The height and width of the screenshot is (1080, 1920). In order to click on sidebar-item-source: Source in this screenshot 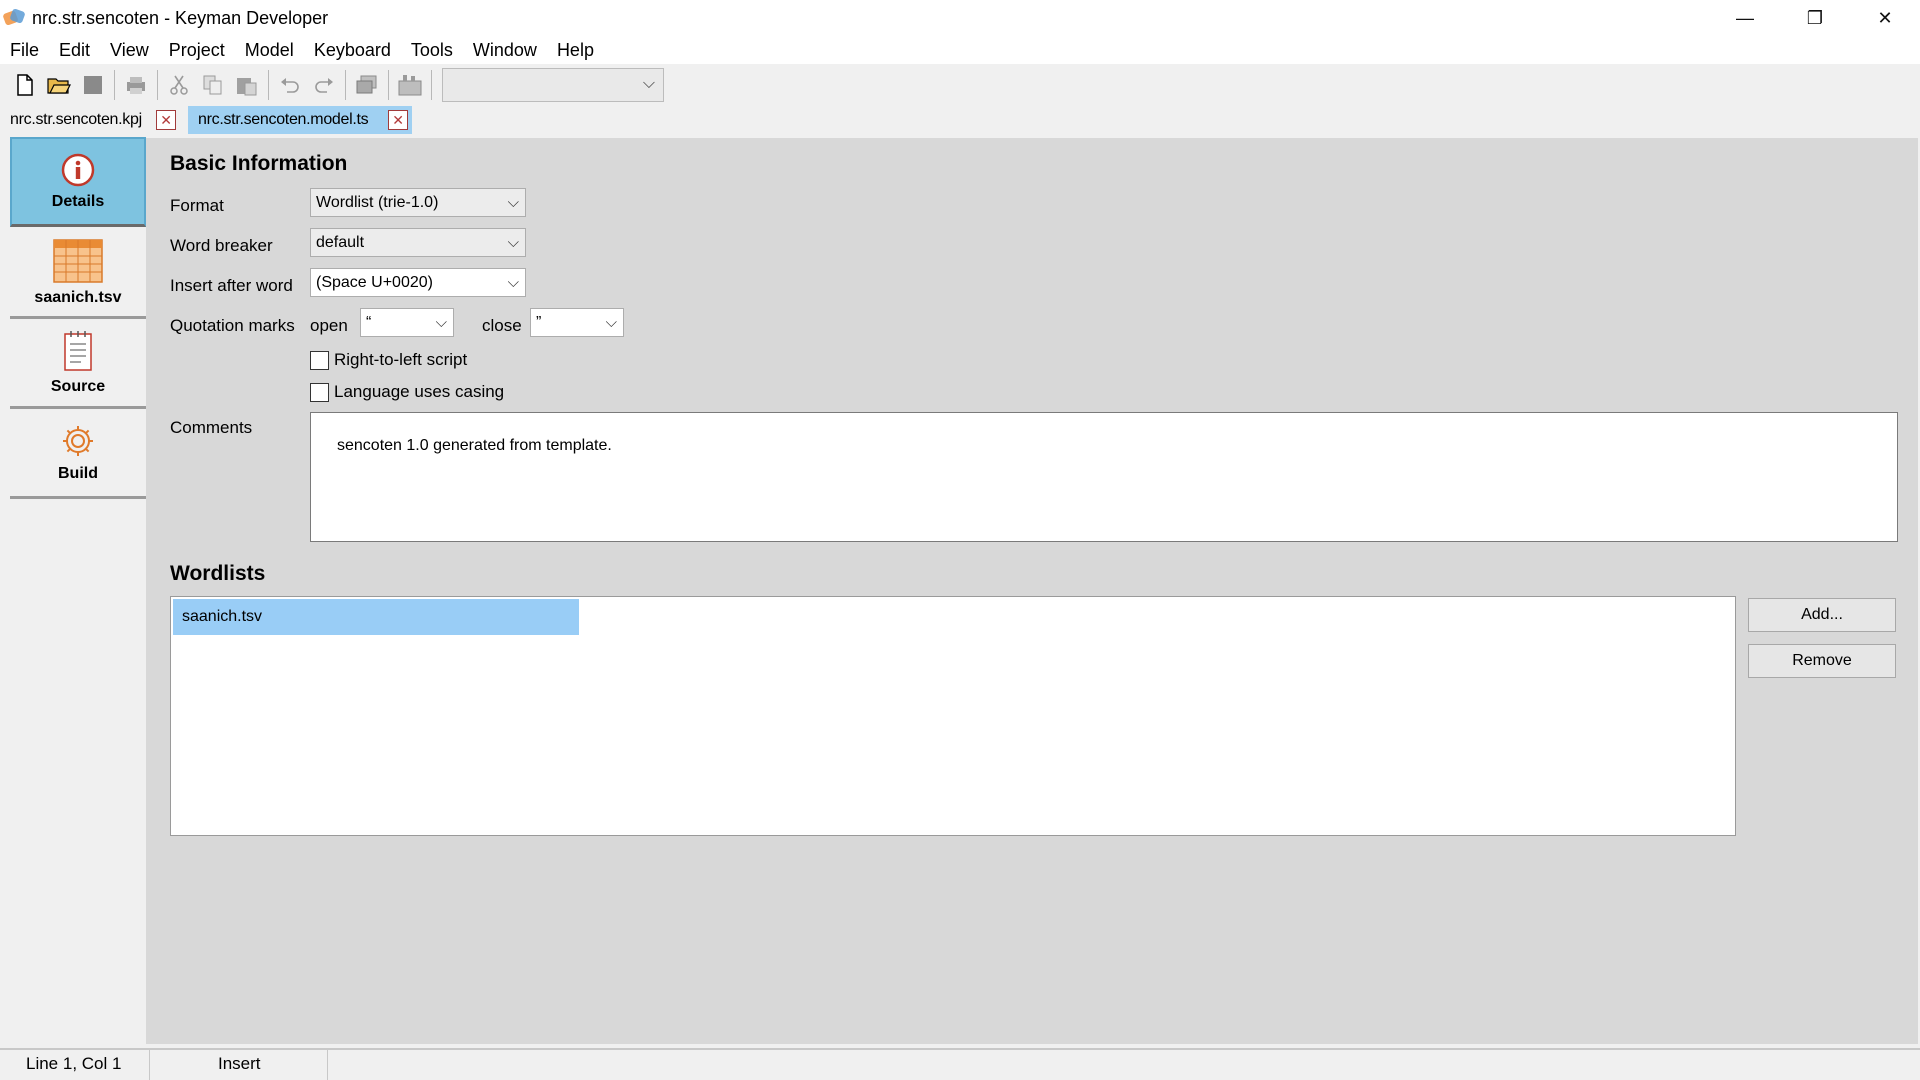, I will do `click(78, 364)`.